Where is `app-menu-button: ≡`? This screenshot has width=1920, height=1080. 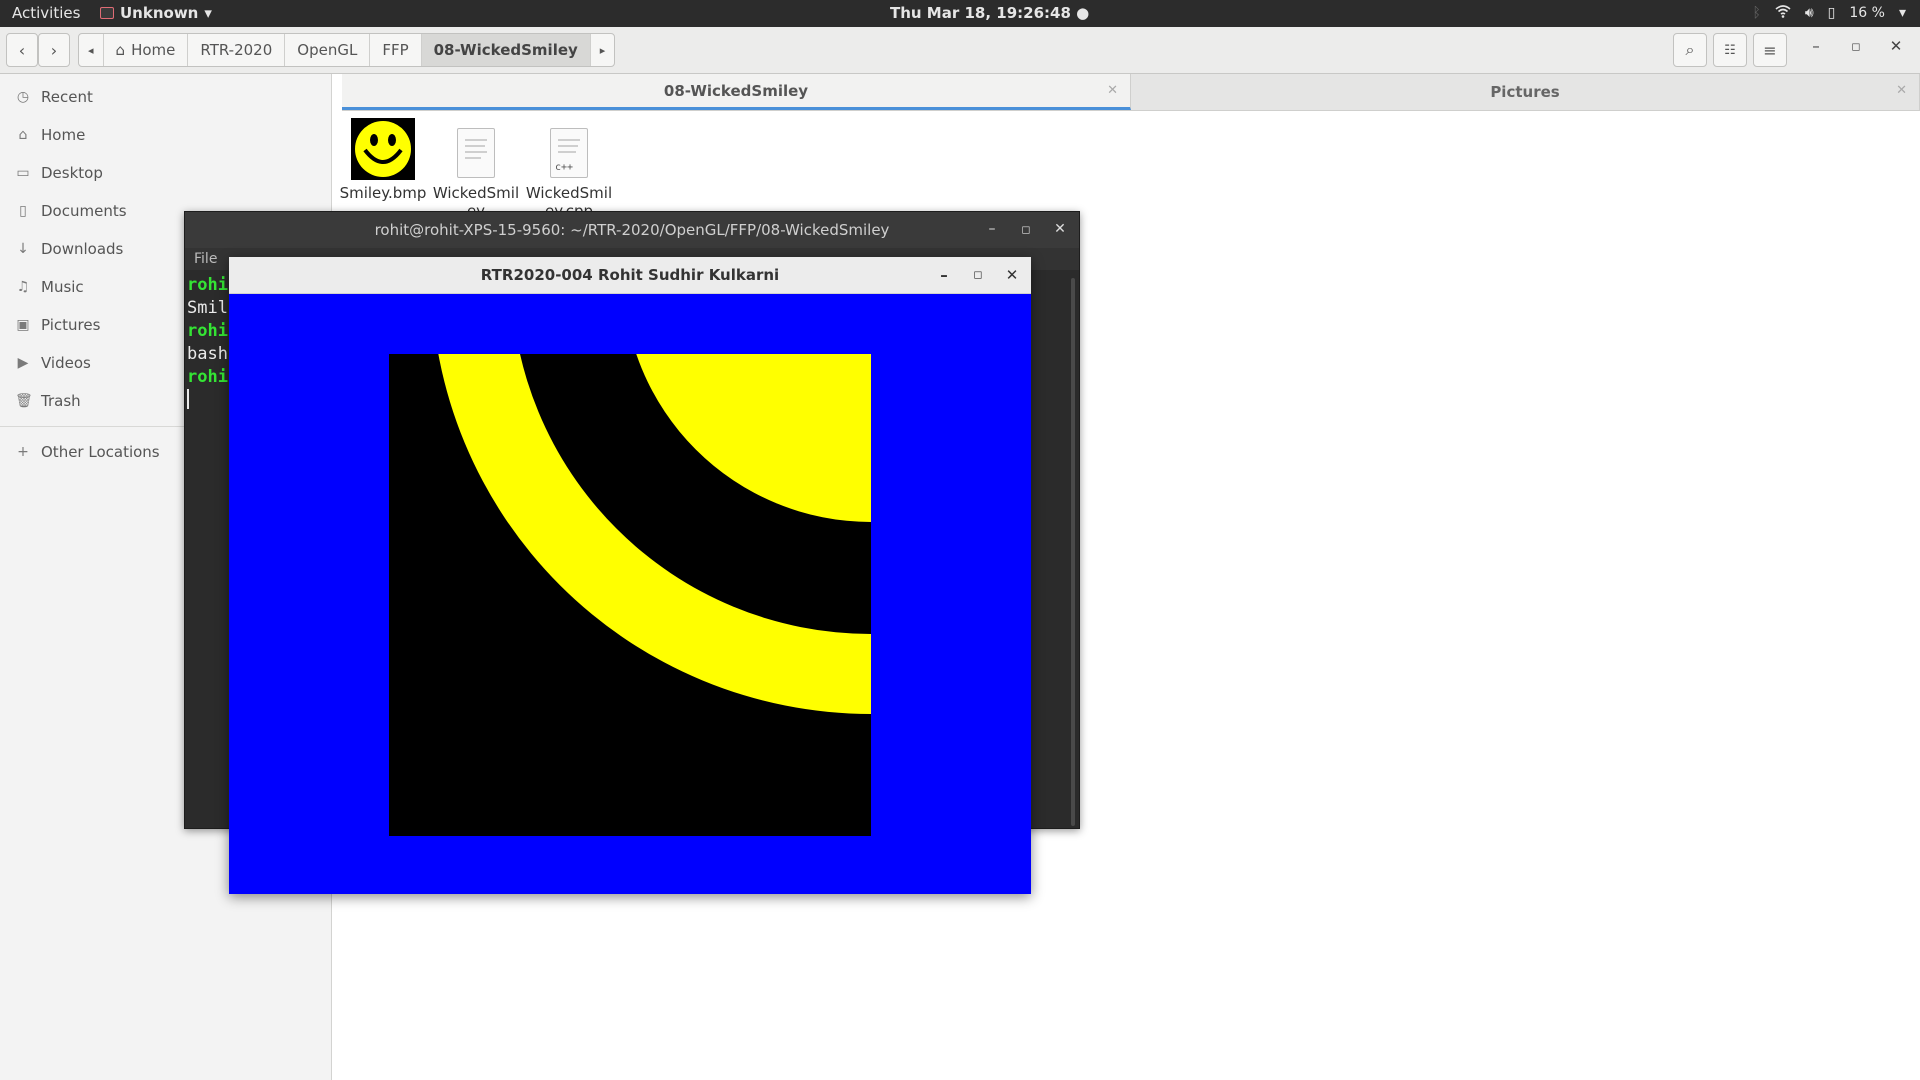
app-menu-button: ≡ is located at coordinates (1770, 50).